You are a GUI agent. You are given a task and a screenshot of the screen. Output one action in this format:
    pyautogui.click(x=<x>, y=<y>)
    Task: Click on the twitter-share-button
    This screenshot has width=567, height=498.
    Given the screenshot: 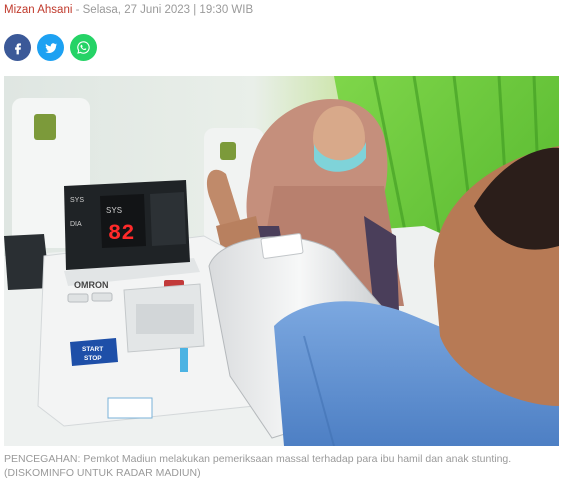 What is the action you would take?
    pyautogui.click(x=50, y=47)
    